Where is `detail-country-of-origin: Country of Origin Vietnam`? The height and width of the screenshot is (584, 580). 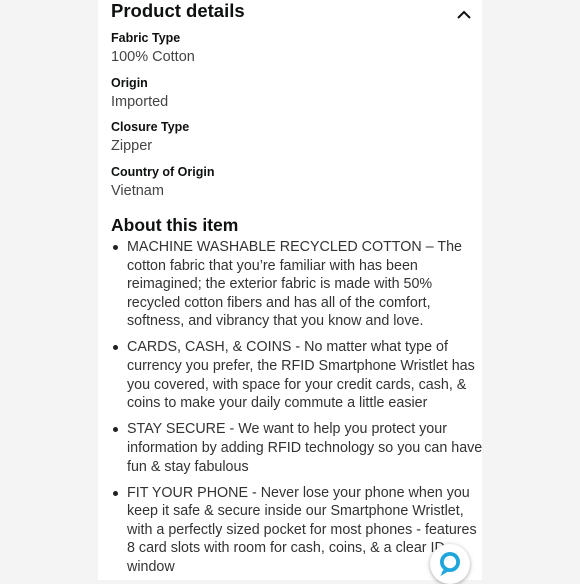
detail-country-of-origin: Country of Origin Vietnam is located at coordinates (296, 186).